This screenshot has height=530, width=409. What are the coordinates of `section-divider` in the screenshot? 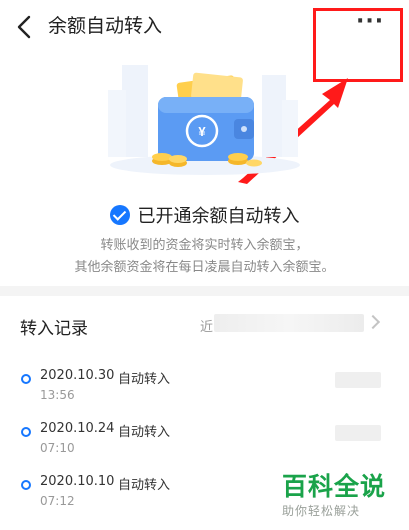 It's located at (204, 291).